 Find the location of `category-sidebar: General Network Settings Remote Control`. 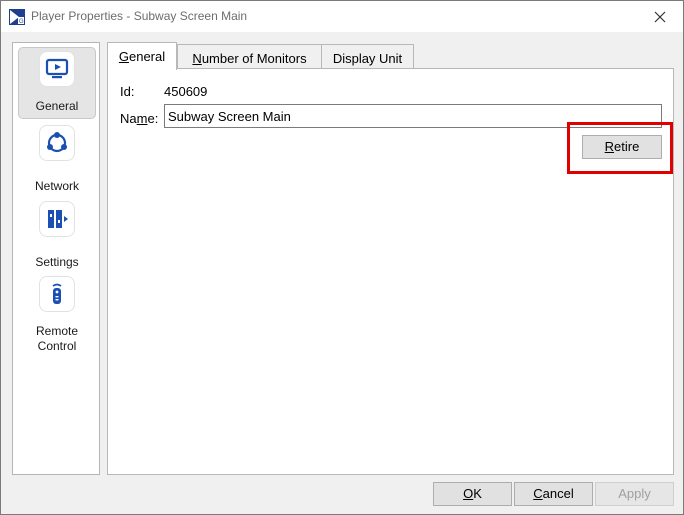

category-sidebar: General Network Settings Remote Control is located at coordinates (56, 258).